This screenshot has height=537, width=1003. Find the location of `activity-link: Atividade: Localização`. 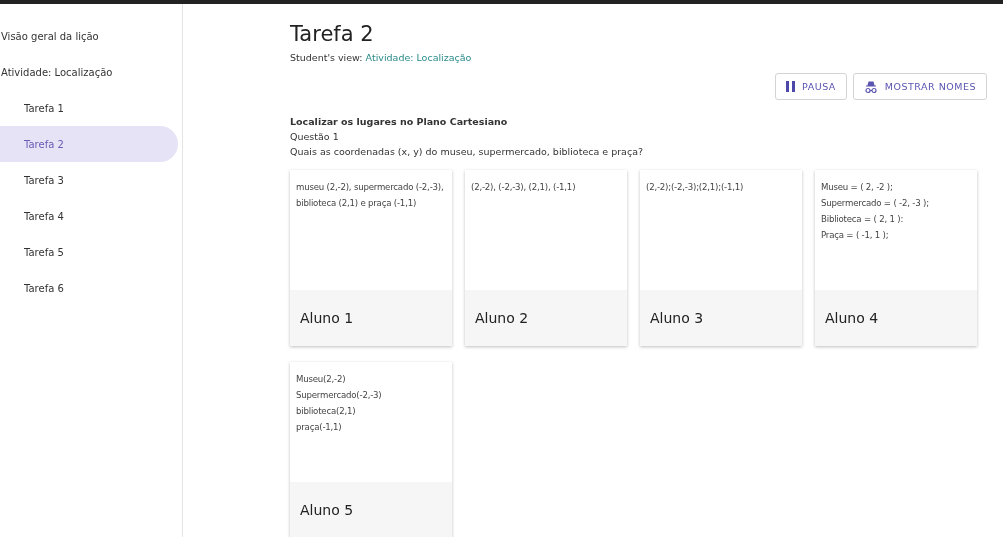

activity-link: Atividade: Localização is located at coordinates (418, 57).